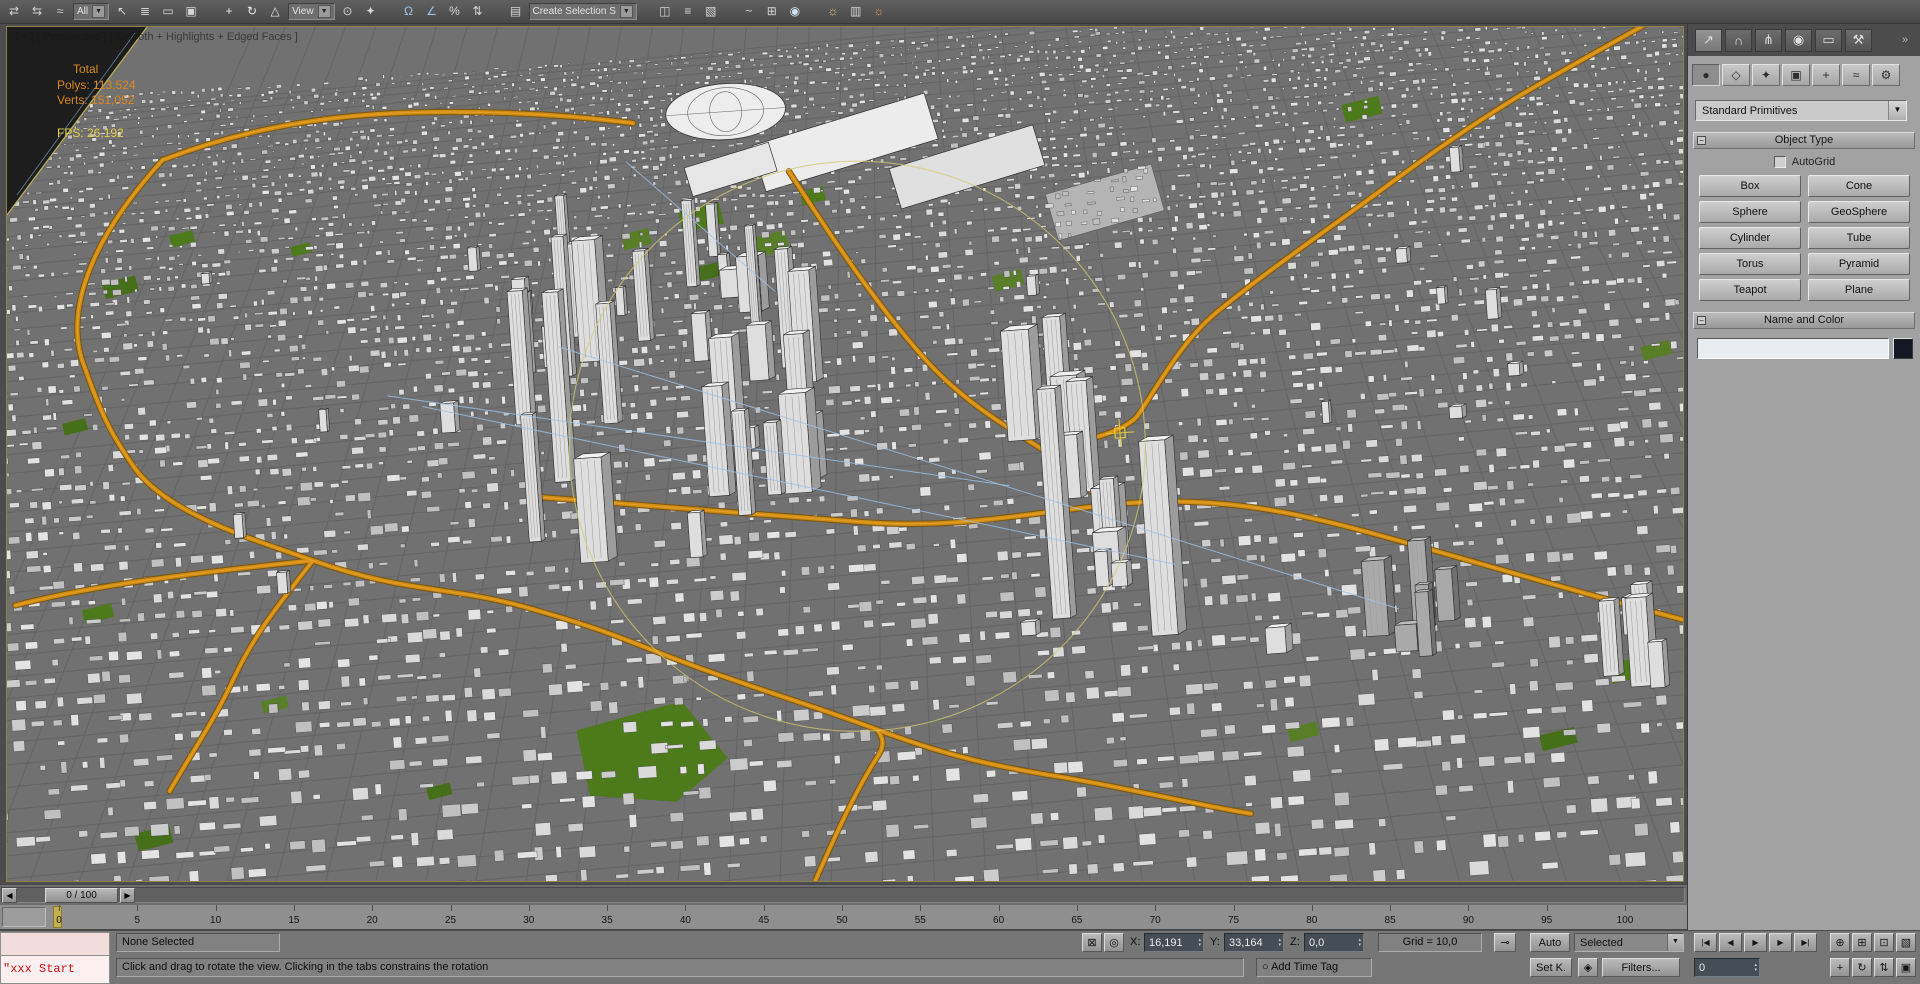  I want to click on absolute-offset-toggle-icon: ◎, so click(1114, 942).